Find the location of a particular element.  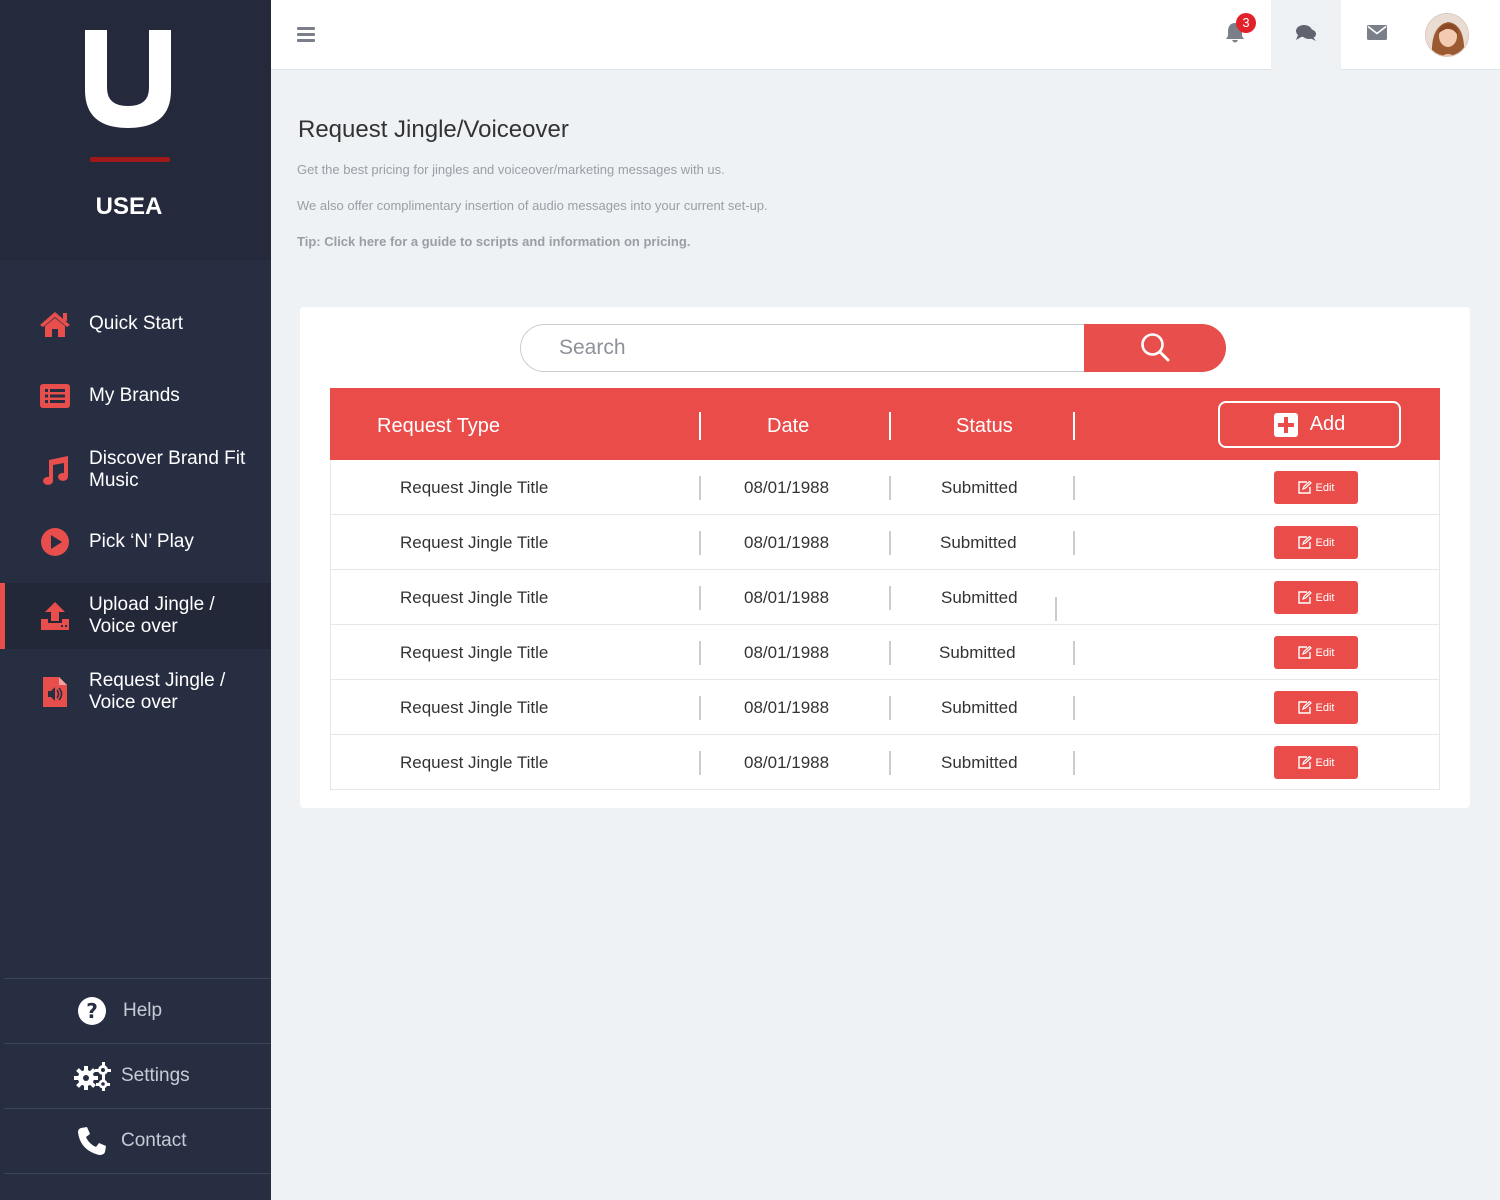

sidebar-item-label: Discover Brand Fit Music is located at coordinates (167, 469).